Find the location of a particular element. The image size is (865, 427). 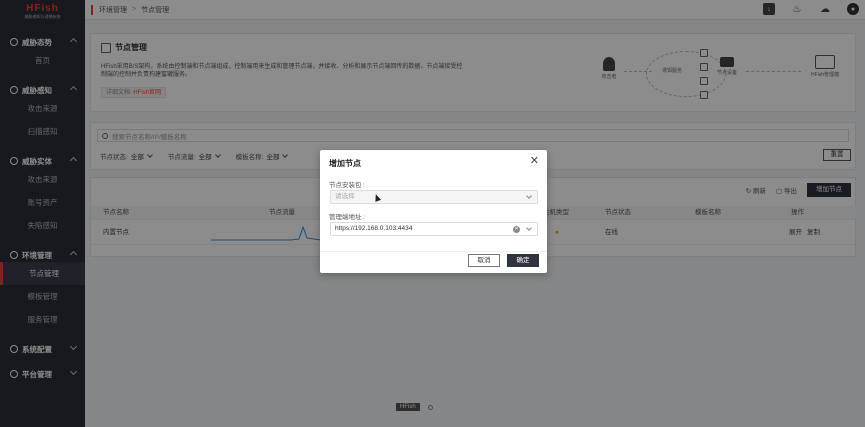

dialog-title: 增加节点 is located at coordinates (345, 163).